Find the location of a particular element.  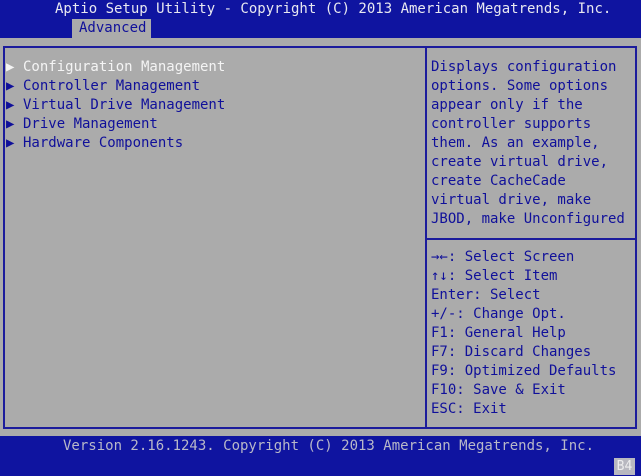

help-line: controller supports is located at coordinates (511, 124).